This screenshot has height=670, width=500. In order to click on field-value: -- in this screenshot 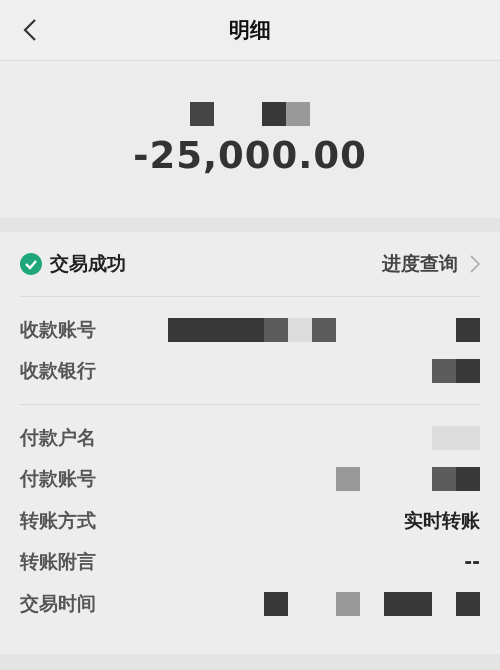, I will do `click(472, 562)`.